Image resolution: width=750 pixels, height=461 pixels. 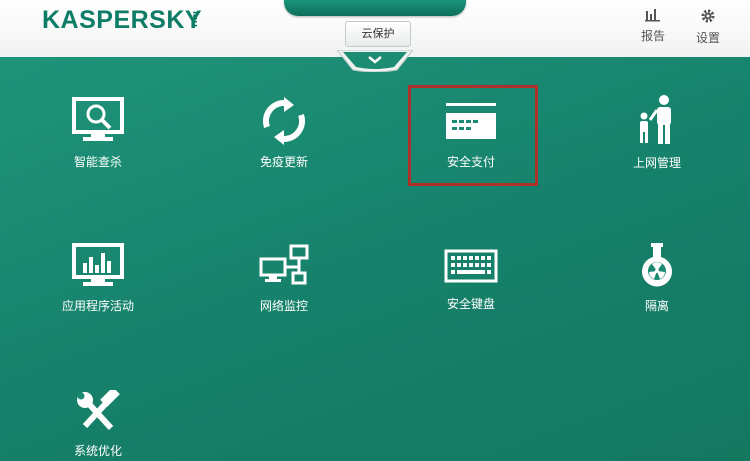 I want to click on kaspersky-logo: KASPERSKY, so click(x=122, y=20).